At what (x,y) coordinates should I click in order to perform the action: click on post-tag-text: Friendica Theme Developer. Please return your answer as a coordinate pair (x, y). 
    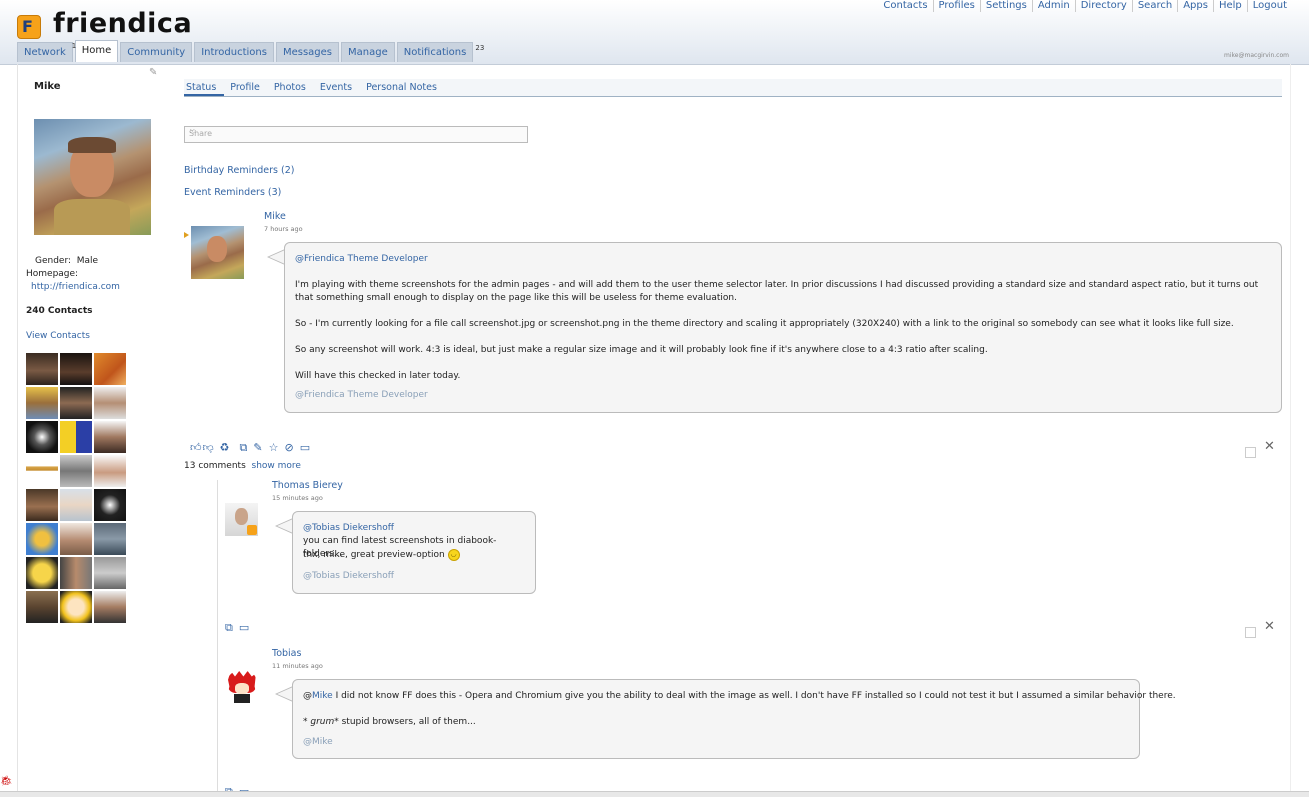
    Looking at the image, I should click on (366, 395).